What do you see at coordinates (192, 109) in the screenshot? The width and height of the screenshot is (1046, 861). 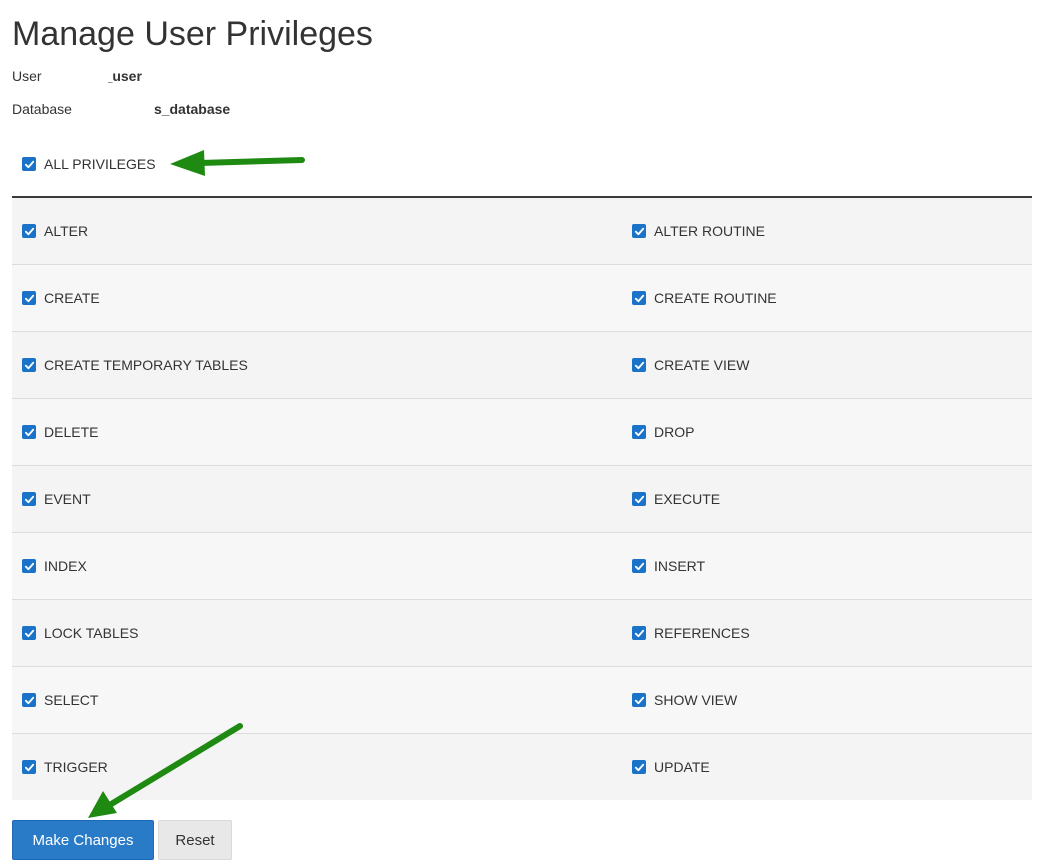 I see `database-value: s_database` at bounding box center [192, 109].